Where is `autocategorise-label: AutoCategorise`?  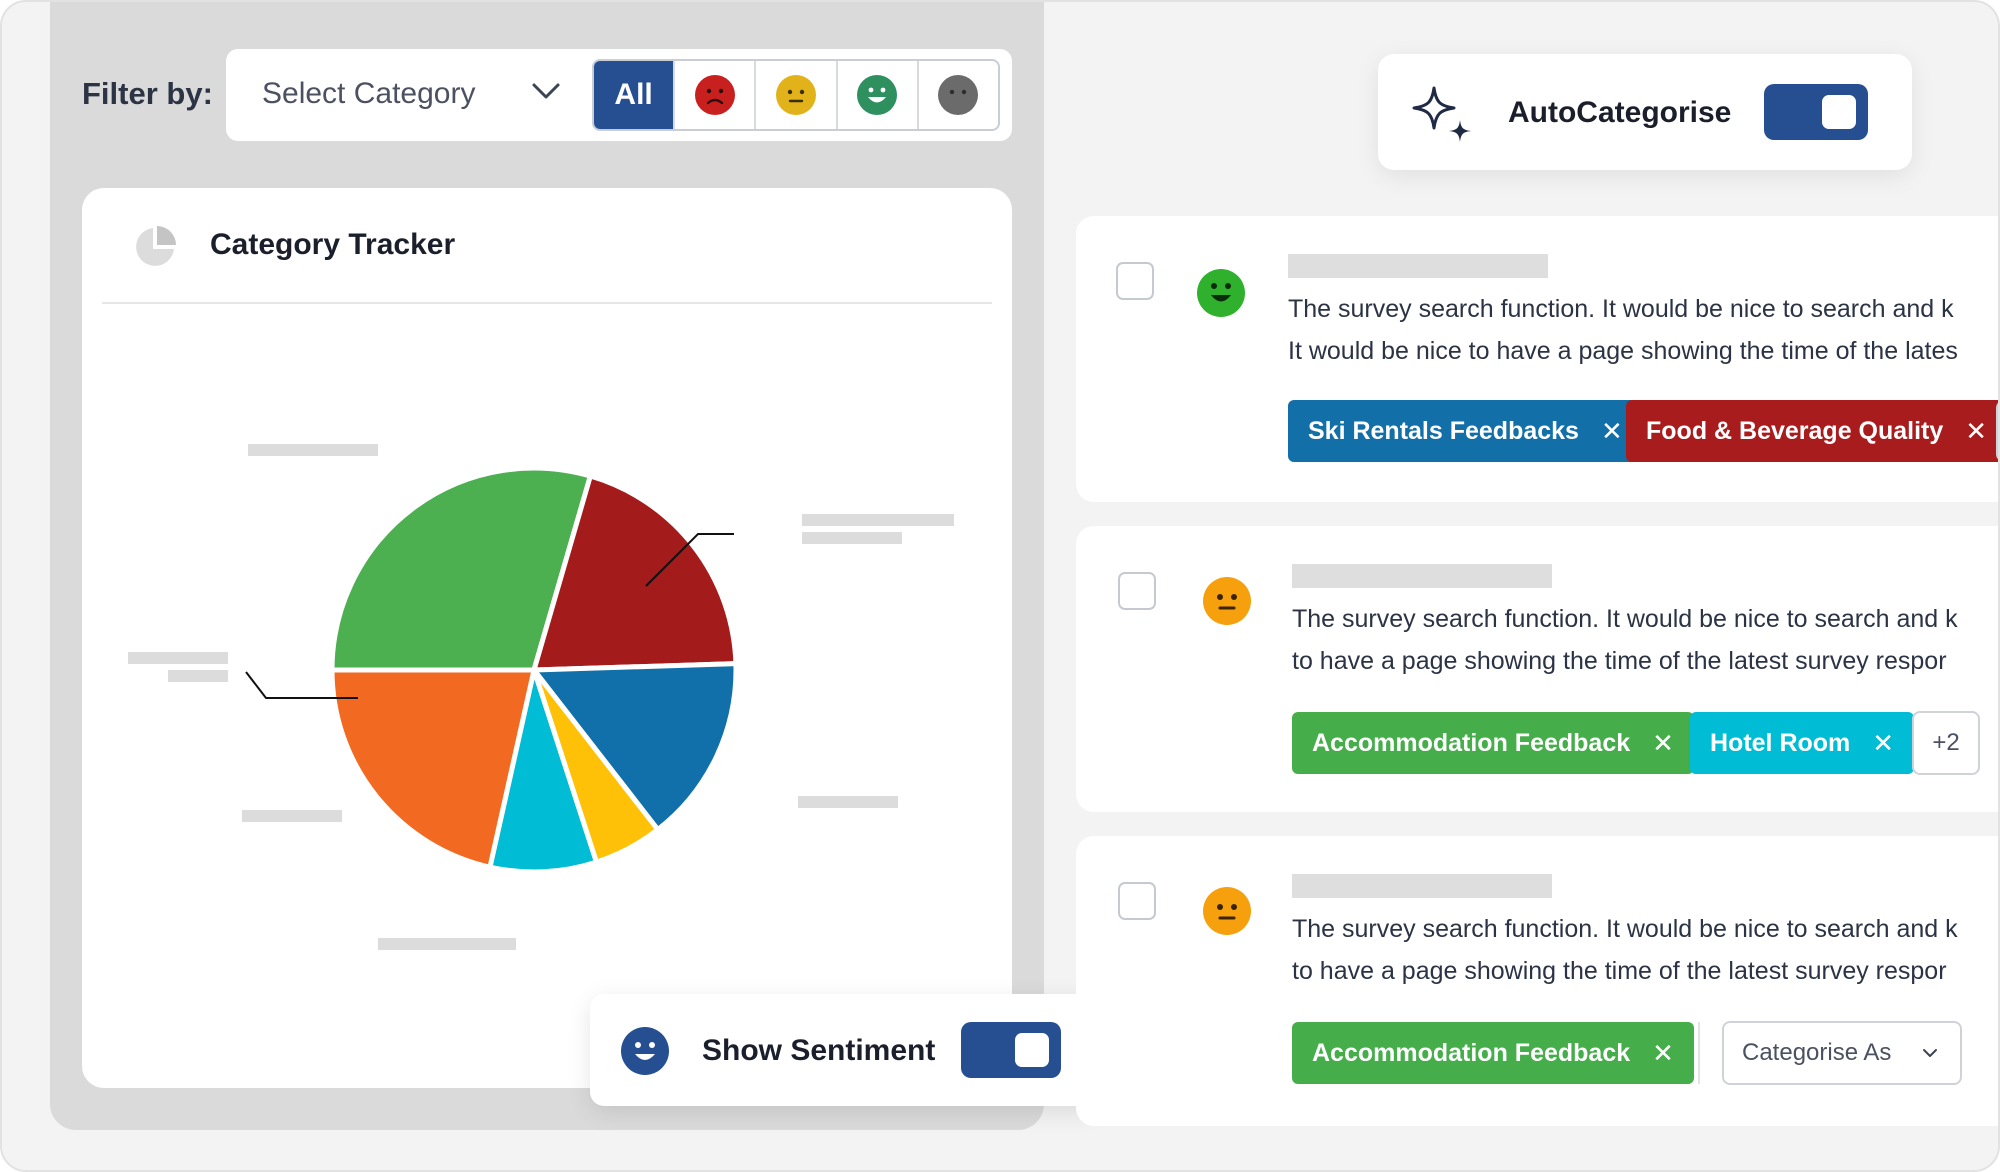 autocategorise-label: AutoCategorise is located at coordinates (1620, 112).